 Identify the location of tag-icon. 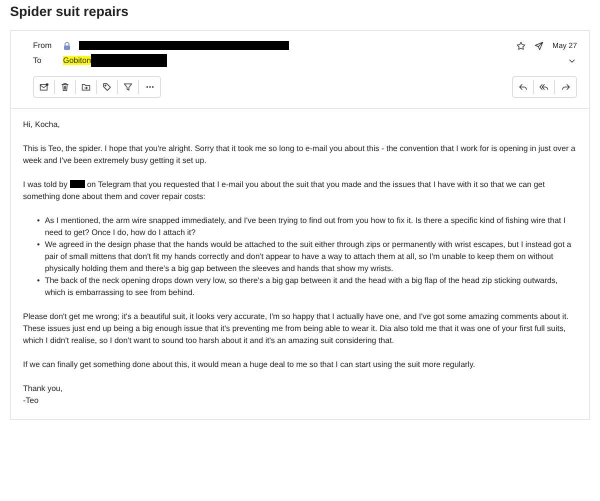
(107, 87).